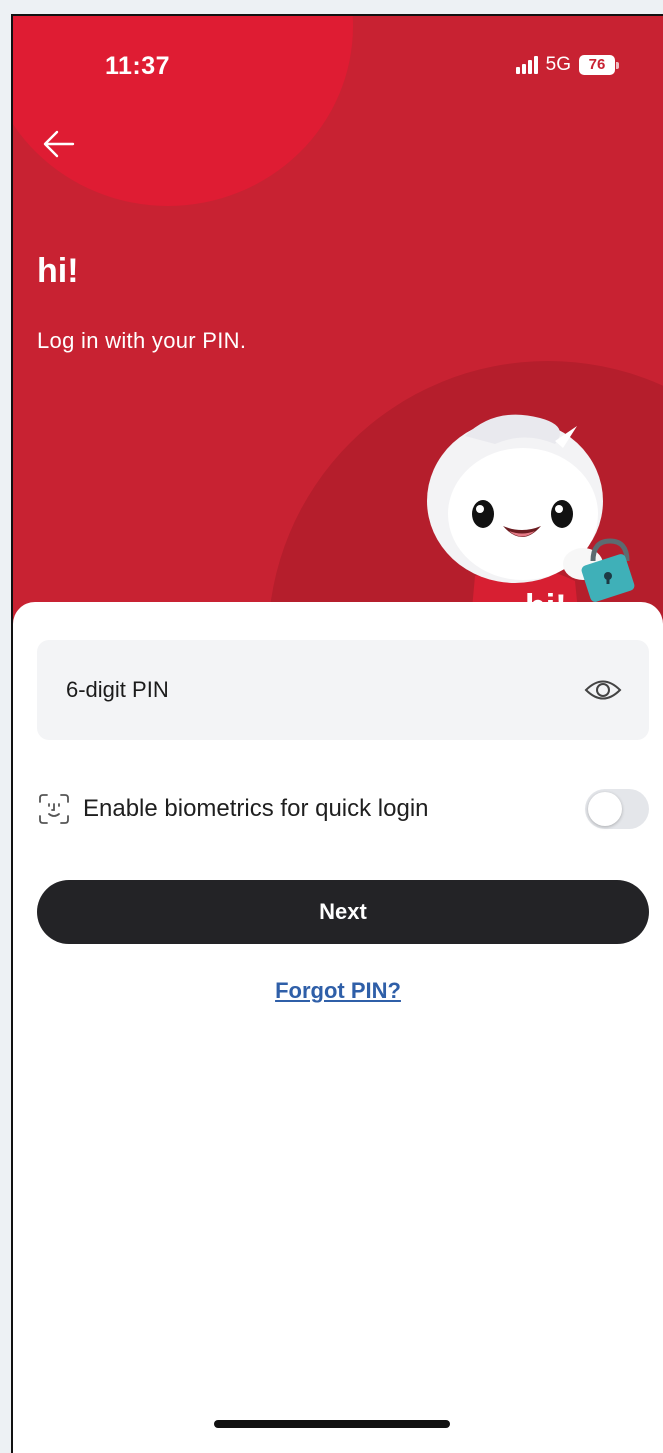 The height and width of the screenshot is (1453, 663). I want to click on login-subtitle: Log in with your PIN., so click(142, 340).